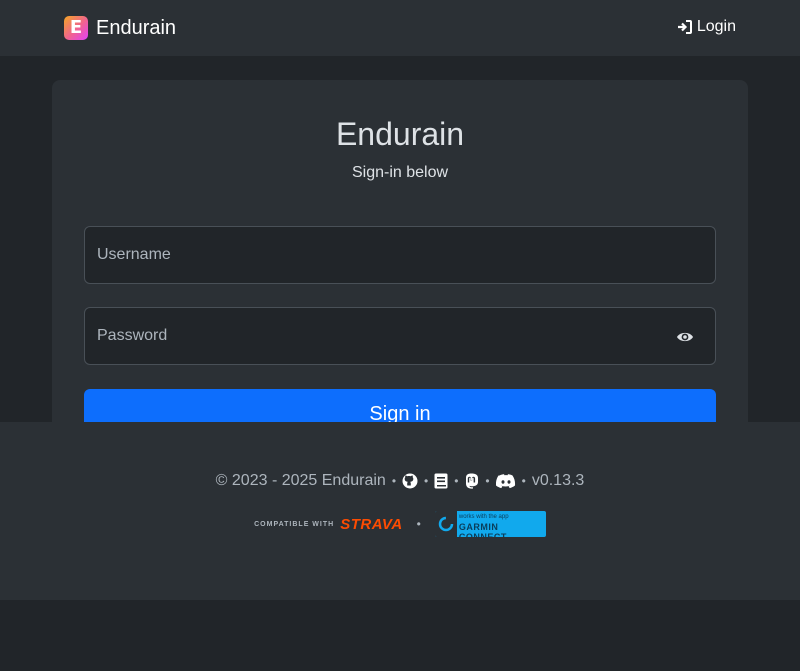 The height and width of the screenshot is (671, 800). I want to click on brand-name: Endurain, so click(136, 27).